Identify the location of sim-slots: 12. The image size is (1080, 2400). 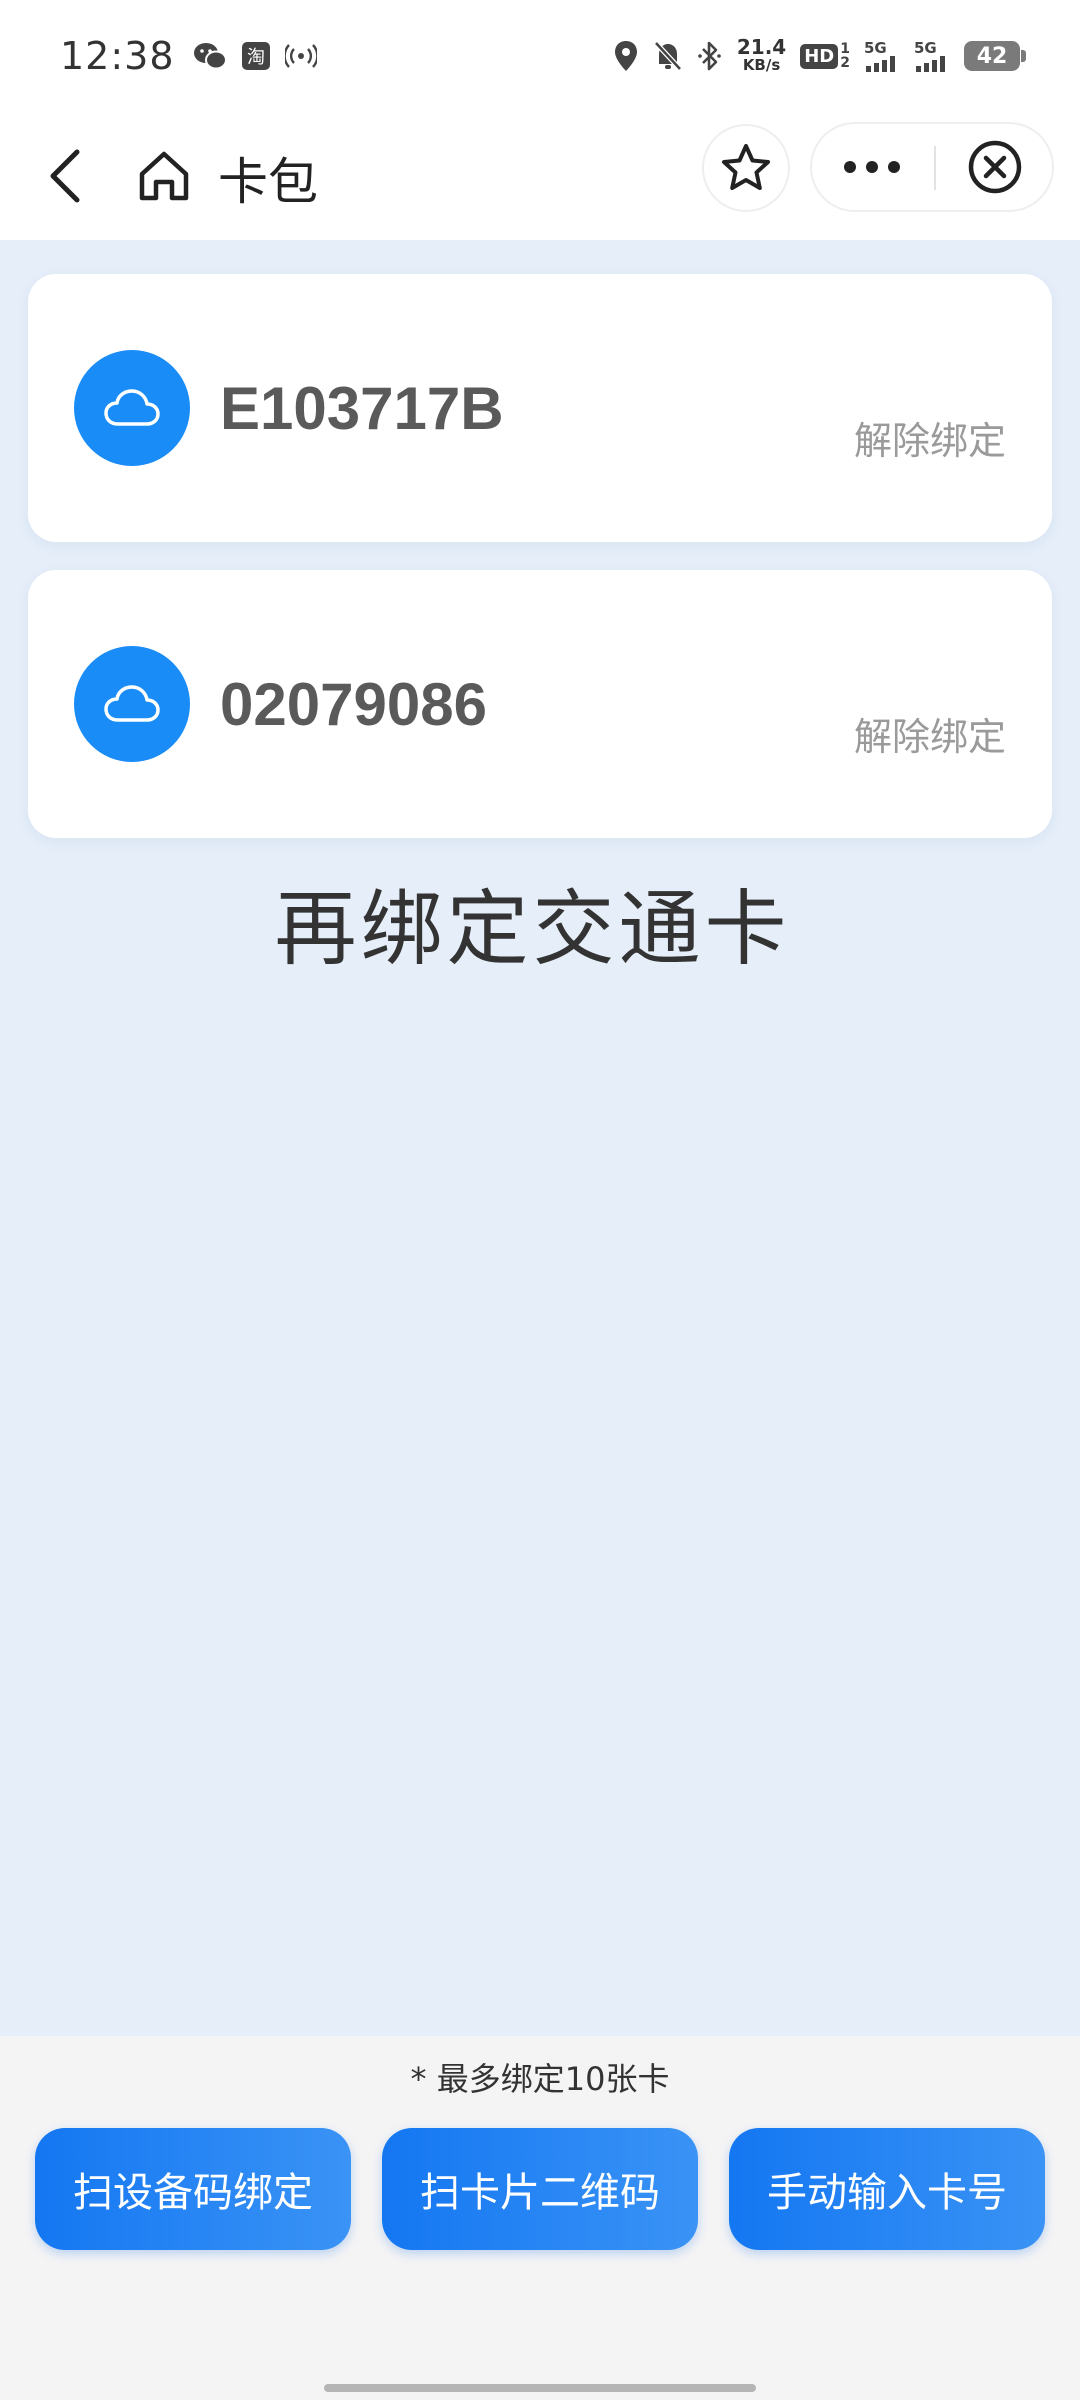
(845, 56).